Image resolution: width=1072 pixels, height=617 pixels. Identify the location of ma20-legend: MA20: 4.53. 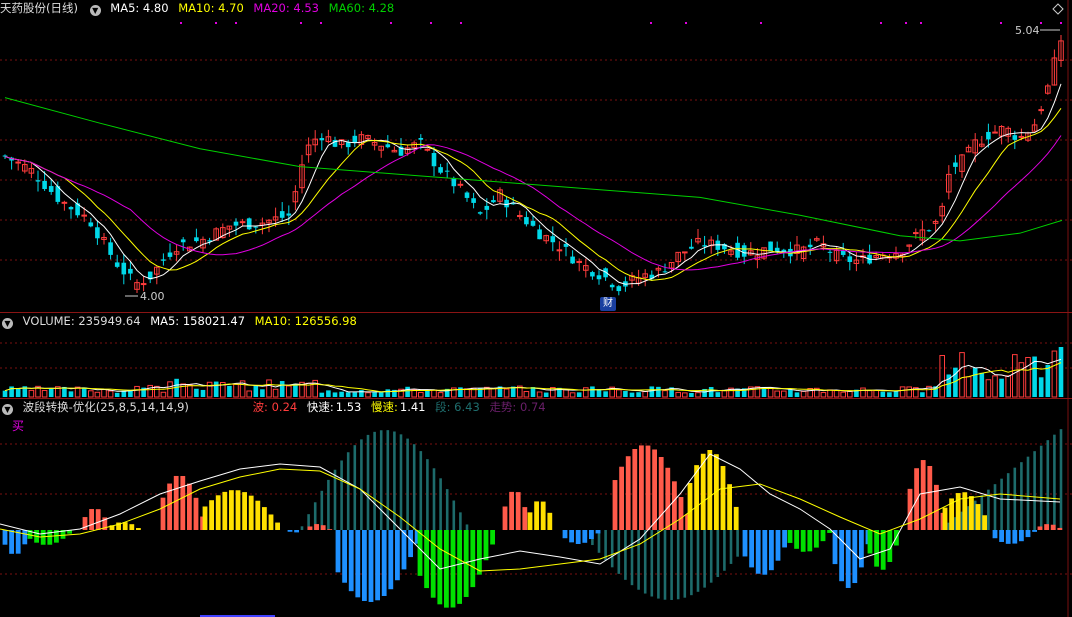
(286, 8).